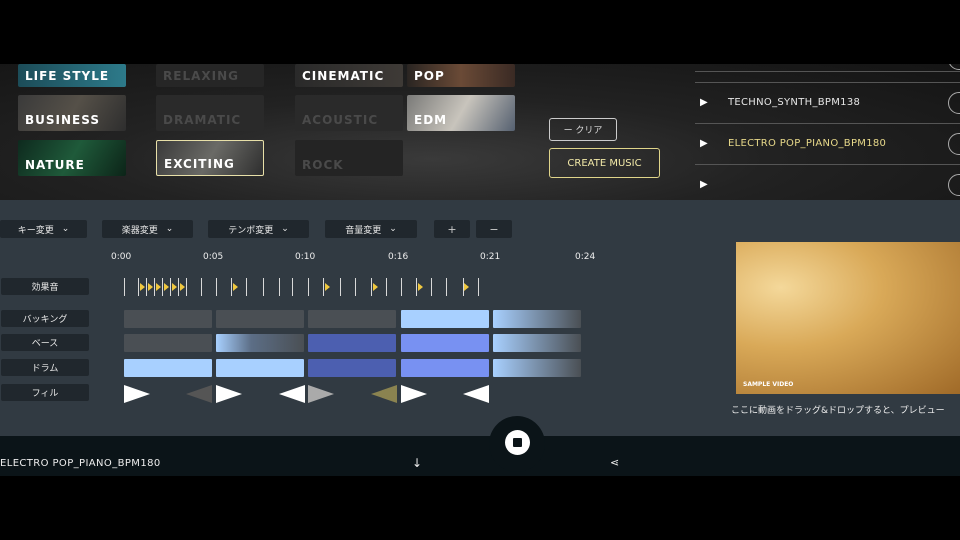 The width and height of the screenshot is (960, 540). What do you see at coordinates (67, 76) in the screenshot?
I see `genre-label: LIFE STYLE` at bounding box center [67, 76].